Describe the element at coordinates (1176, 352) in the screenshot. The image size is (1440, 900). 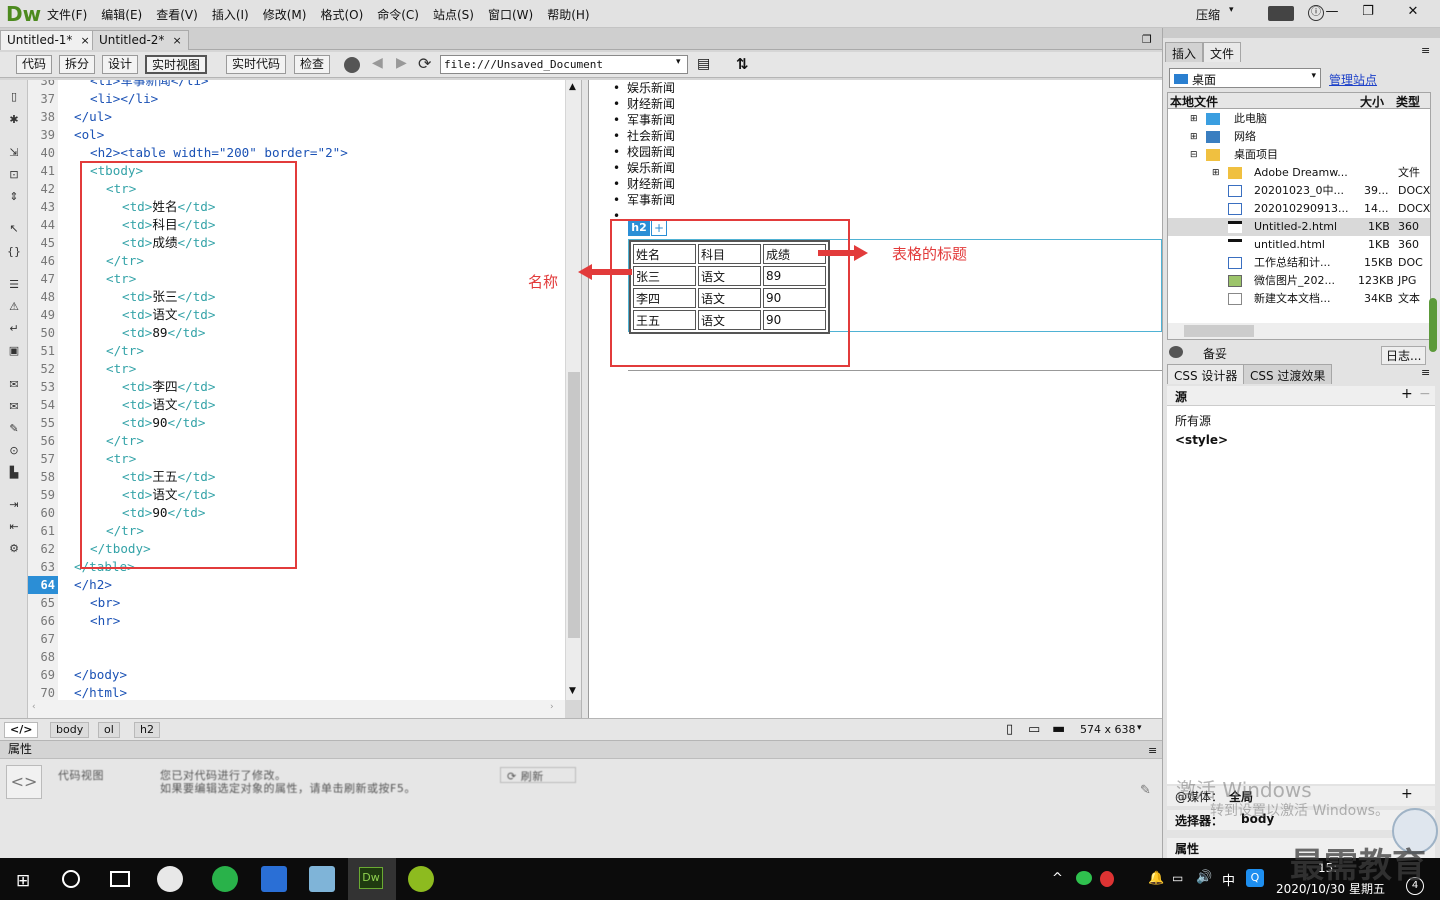
I see `connect-icon` at that location.